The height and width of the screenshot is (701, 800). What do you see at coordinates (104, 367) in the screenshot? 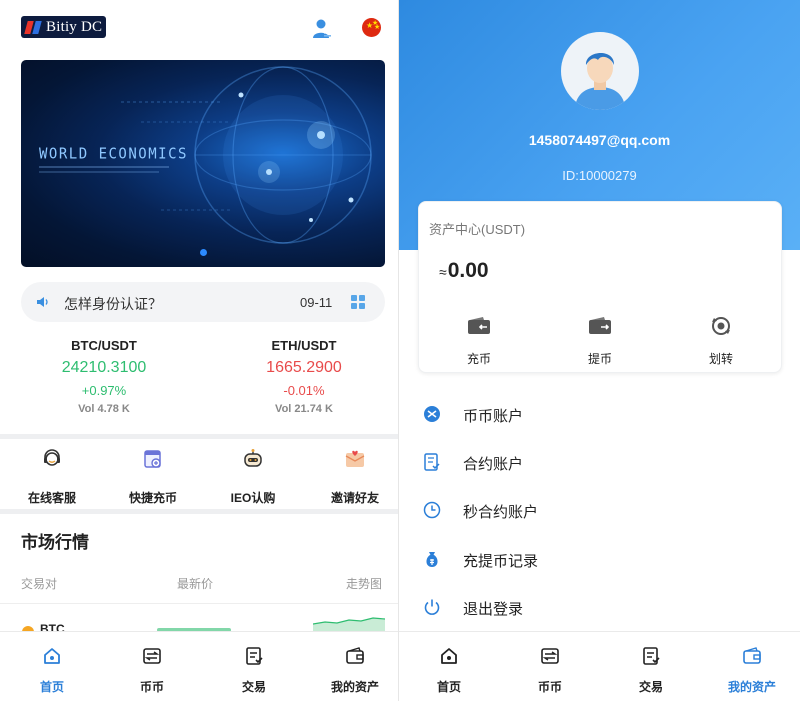
I see `ticker-price: 24210.3100` at bounding box center [104, 367].